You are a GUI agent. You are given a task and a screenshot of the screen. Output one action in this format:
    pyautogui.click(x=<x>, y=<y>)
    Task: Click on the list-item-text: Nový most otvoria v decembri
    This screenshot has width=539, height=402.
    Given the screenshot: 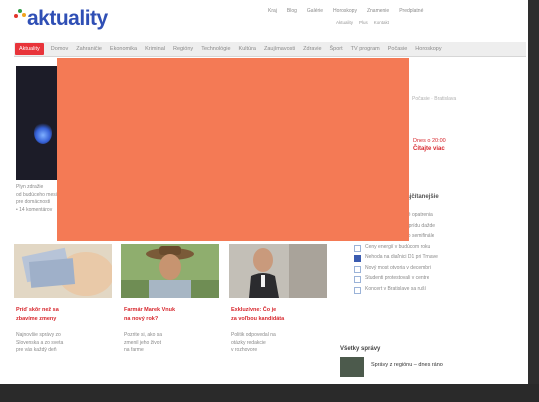 What is the action you would take?
    pyautogui.click(x=398, y=267)
    